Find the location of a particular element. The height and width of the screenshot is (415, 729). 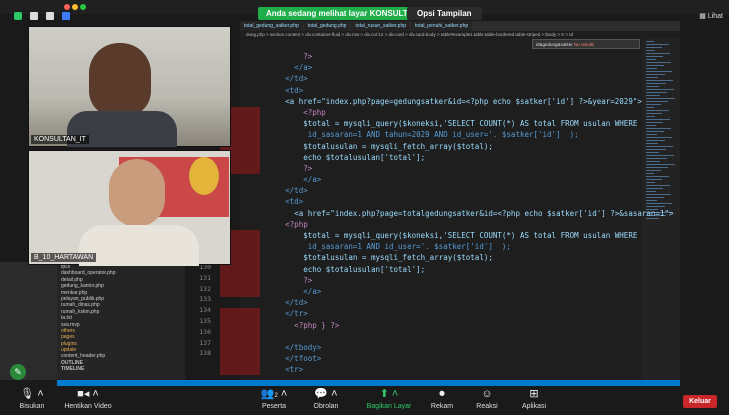

participants-button: 👥2 ˄ Peserta is located at coordinates (274, 399).